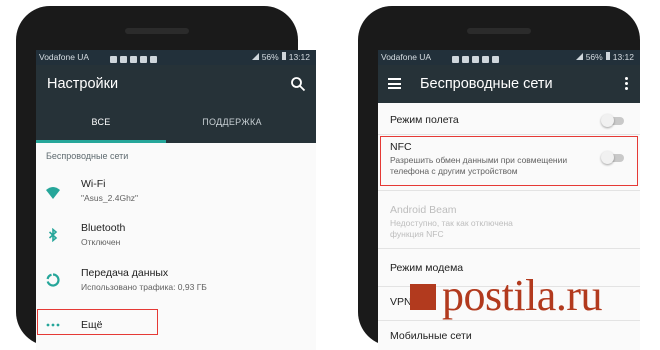 Image resolution: width=660 pixels, height=350 pixels. I want to click on data-usage-icon, so click(53, 280).